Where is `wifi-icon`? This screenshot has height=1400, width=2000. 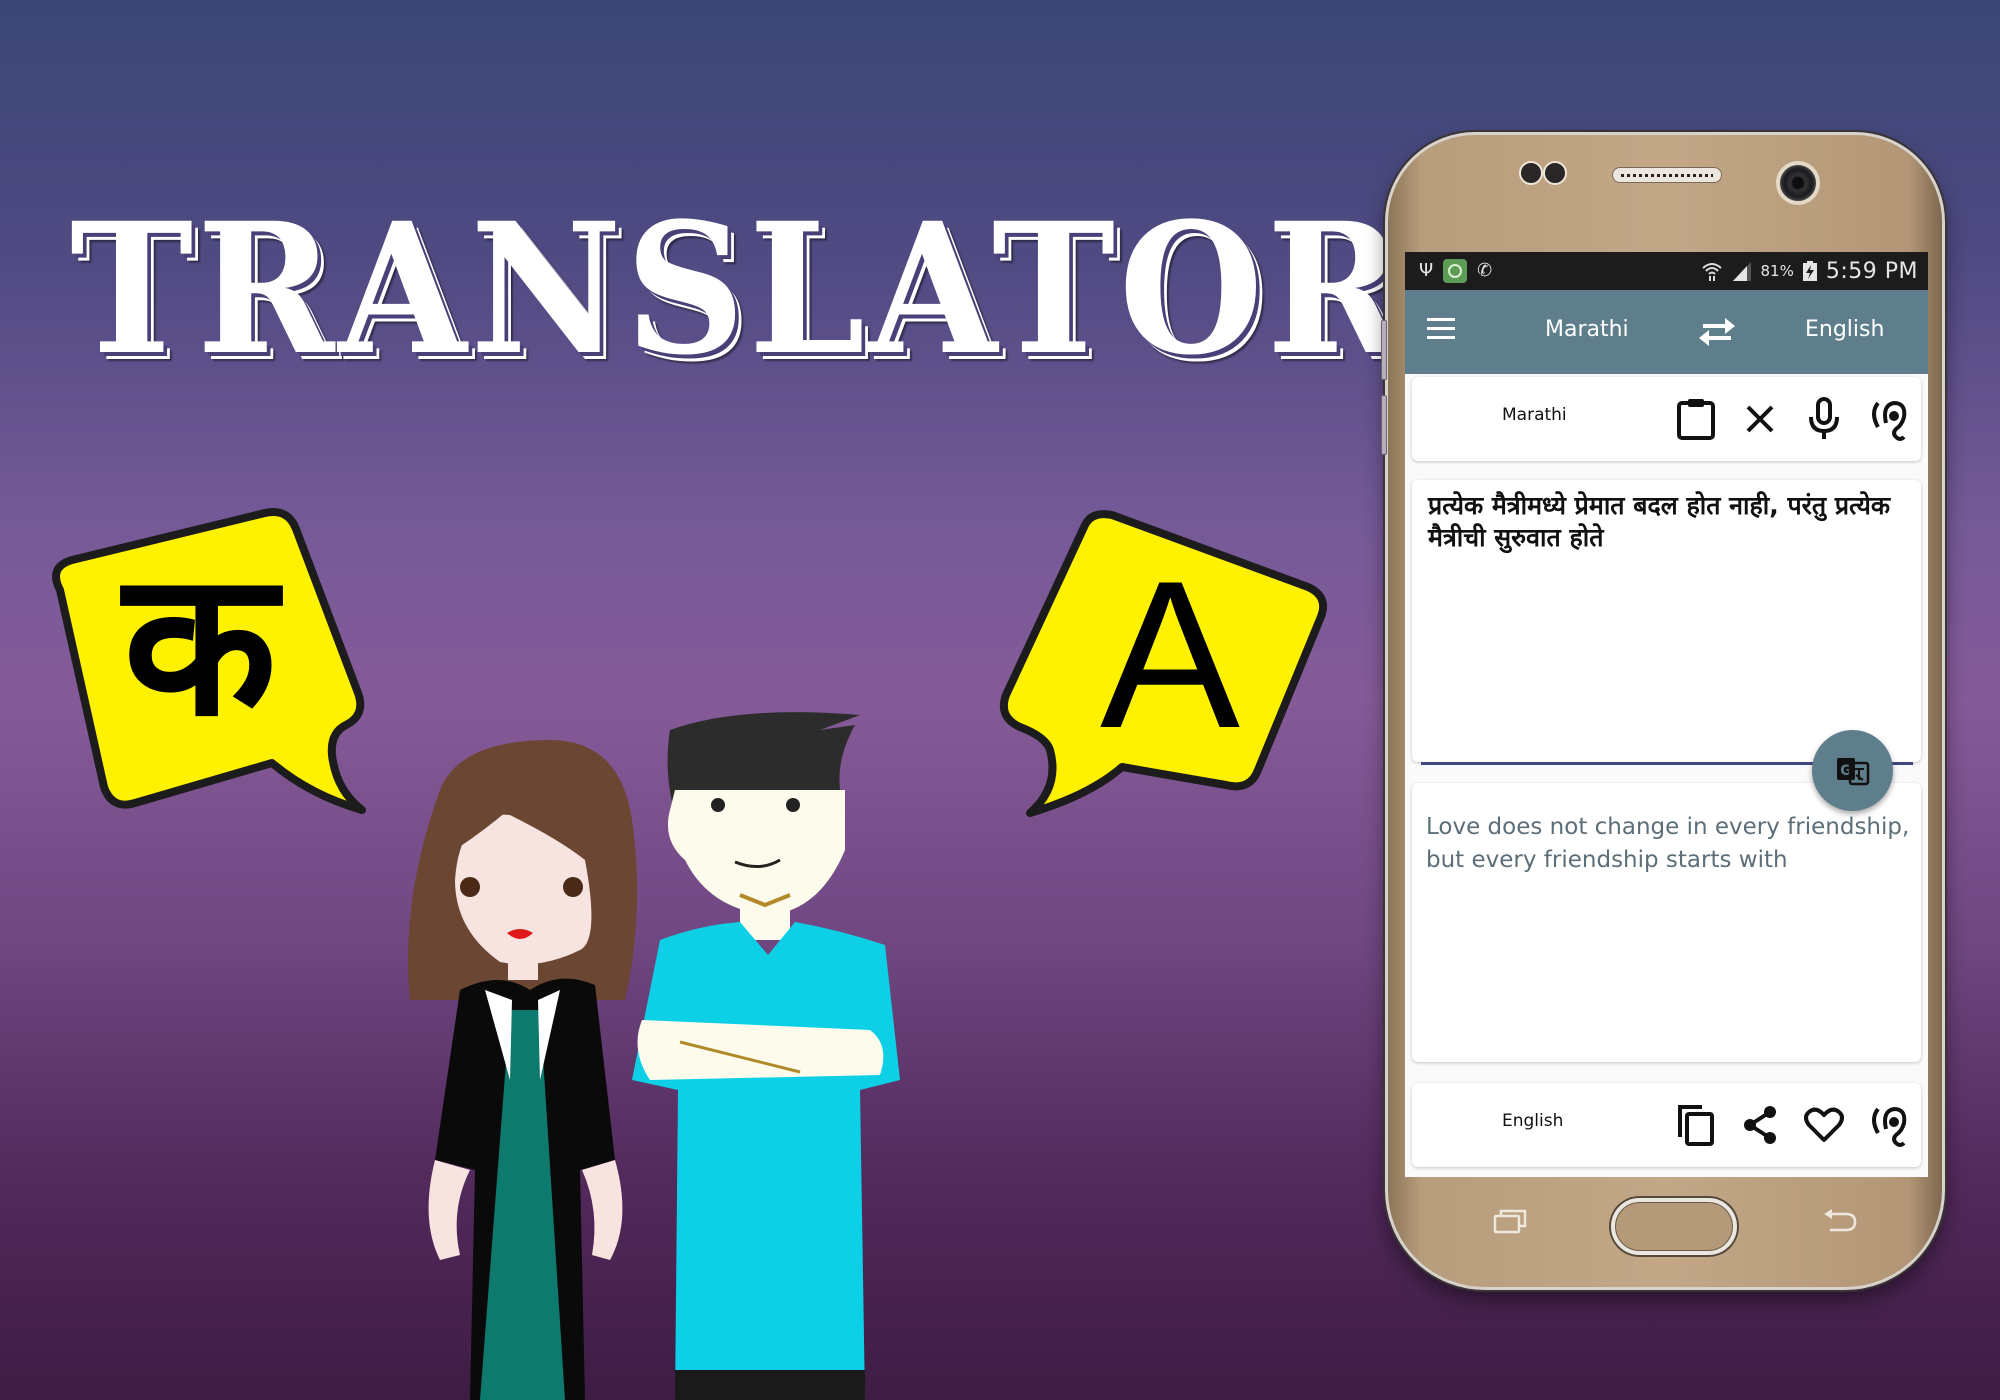
wifi-icon is located at coordinates (1711, 272).